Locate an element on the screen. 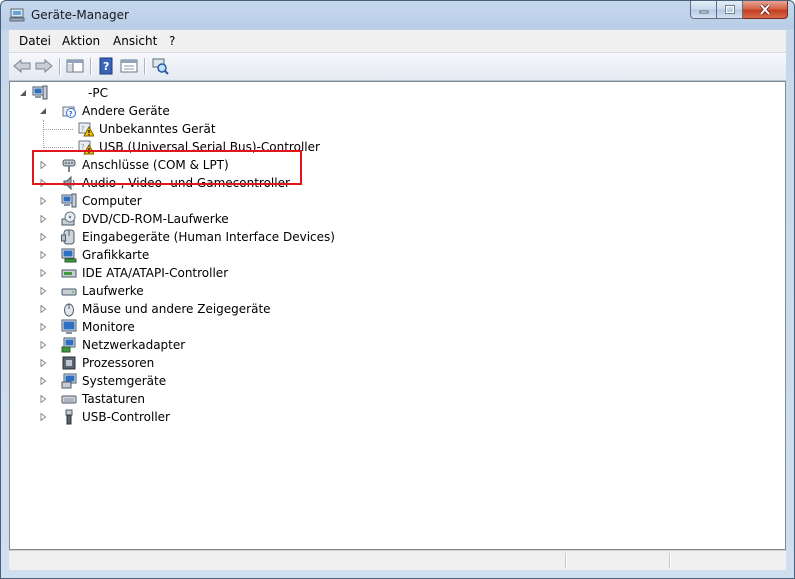 This screenshot has width=795, height=579. scan-hardware-icon is located at coordinates (160, 66).